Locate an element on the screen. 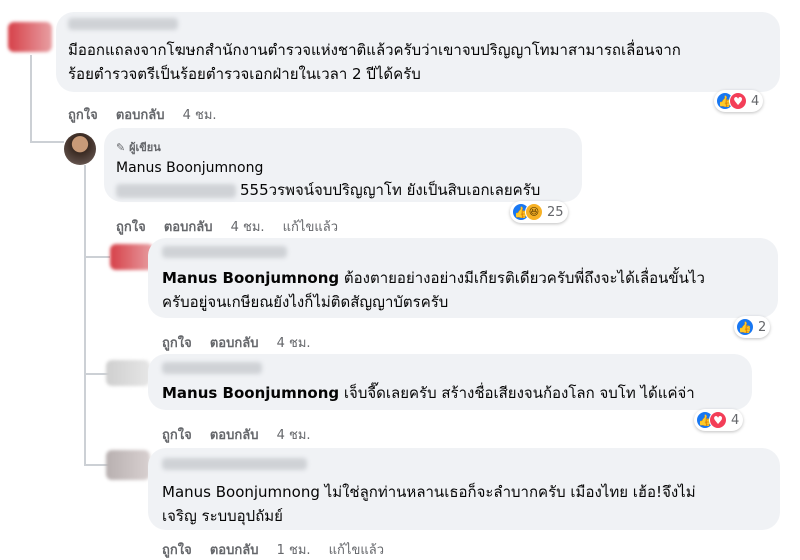  comment-text: เจริญ ระบบอุปถัมย์ is located at coordinates (222, 516).